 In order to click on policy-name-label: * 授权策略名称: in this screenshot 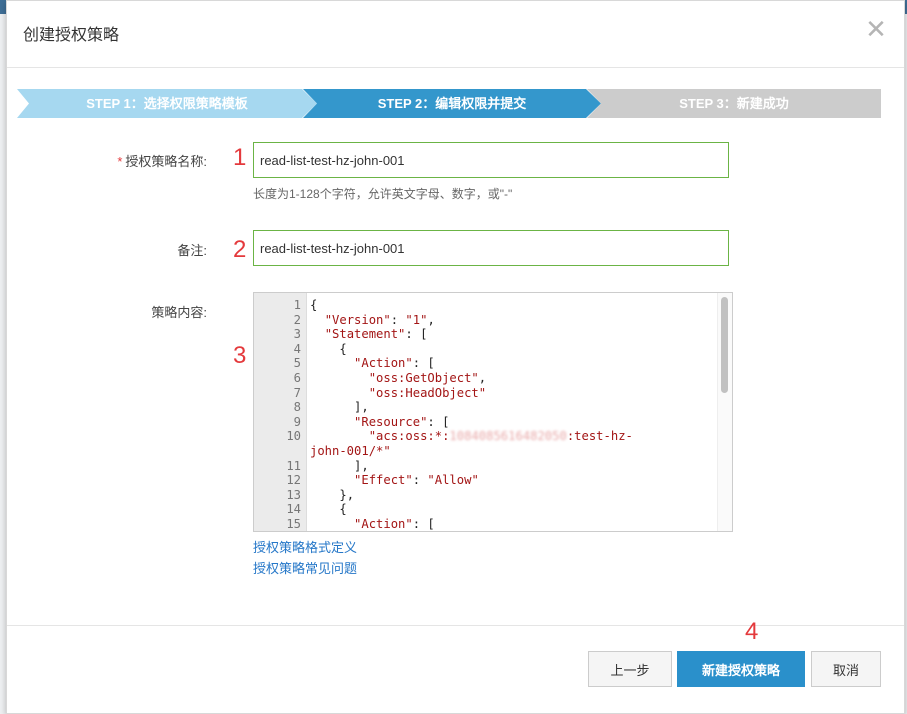, I will do `click(147, 160)`.